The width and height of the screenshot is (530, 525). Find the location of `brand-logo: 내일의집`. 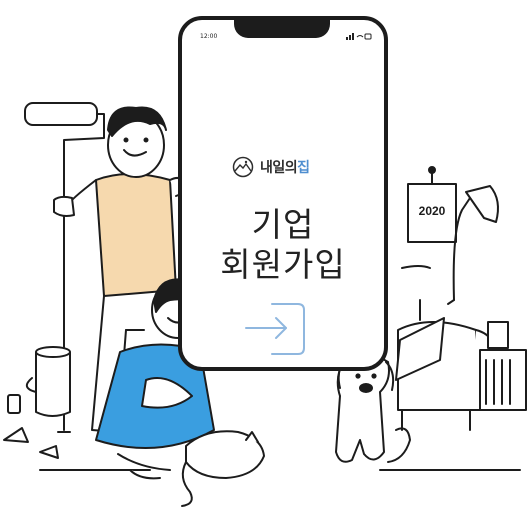

brand-logo: 내일의집 is located at coordinates (271, 167).